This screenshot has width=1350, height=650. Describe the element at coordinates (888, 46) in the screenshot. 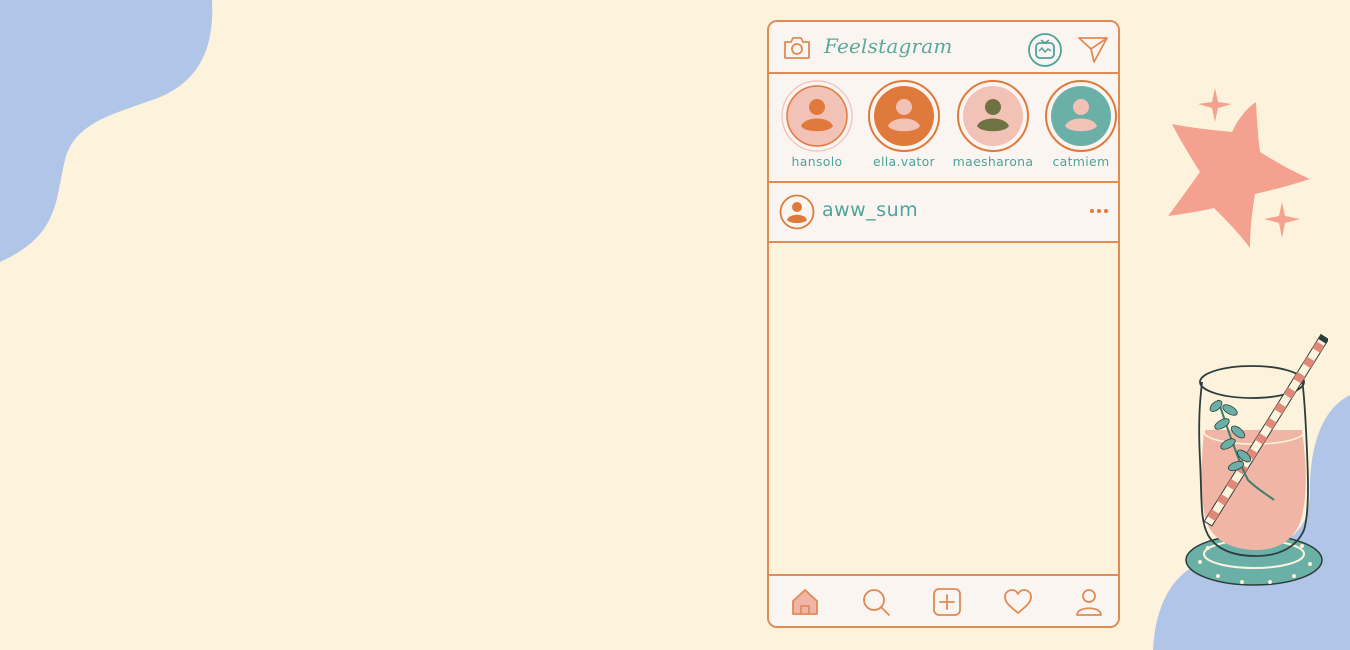

I see `app-title: Feelstagram` at that location.